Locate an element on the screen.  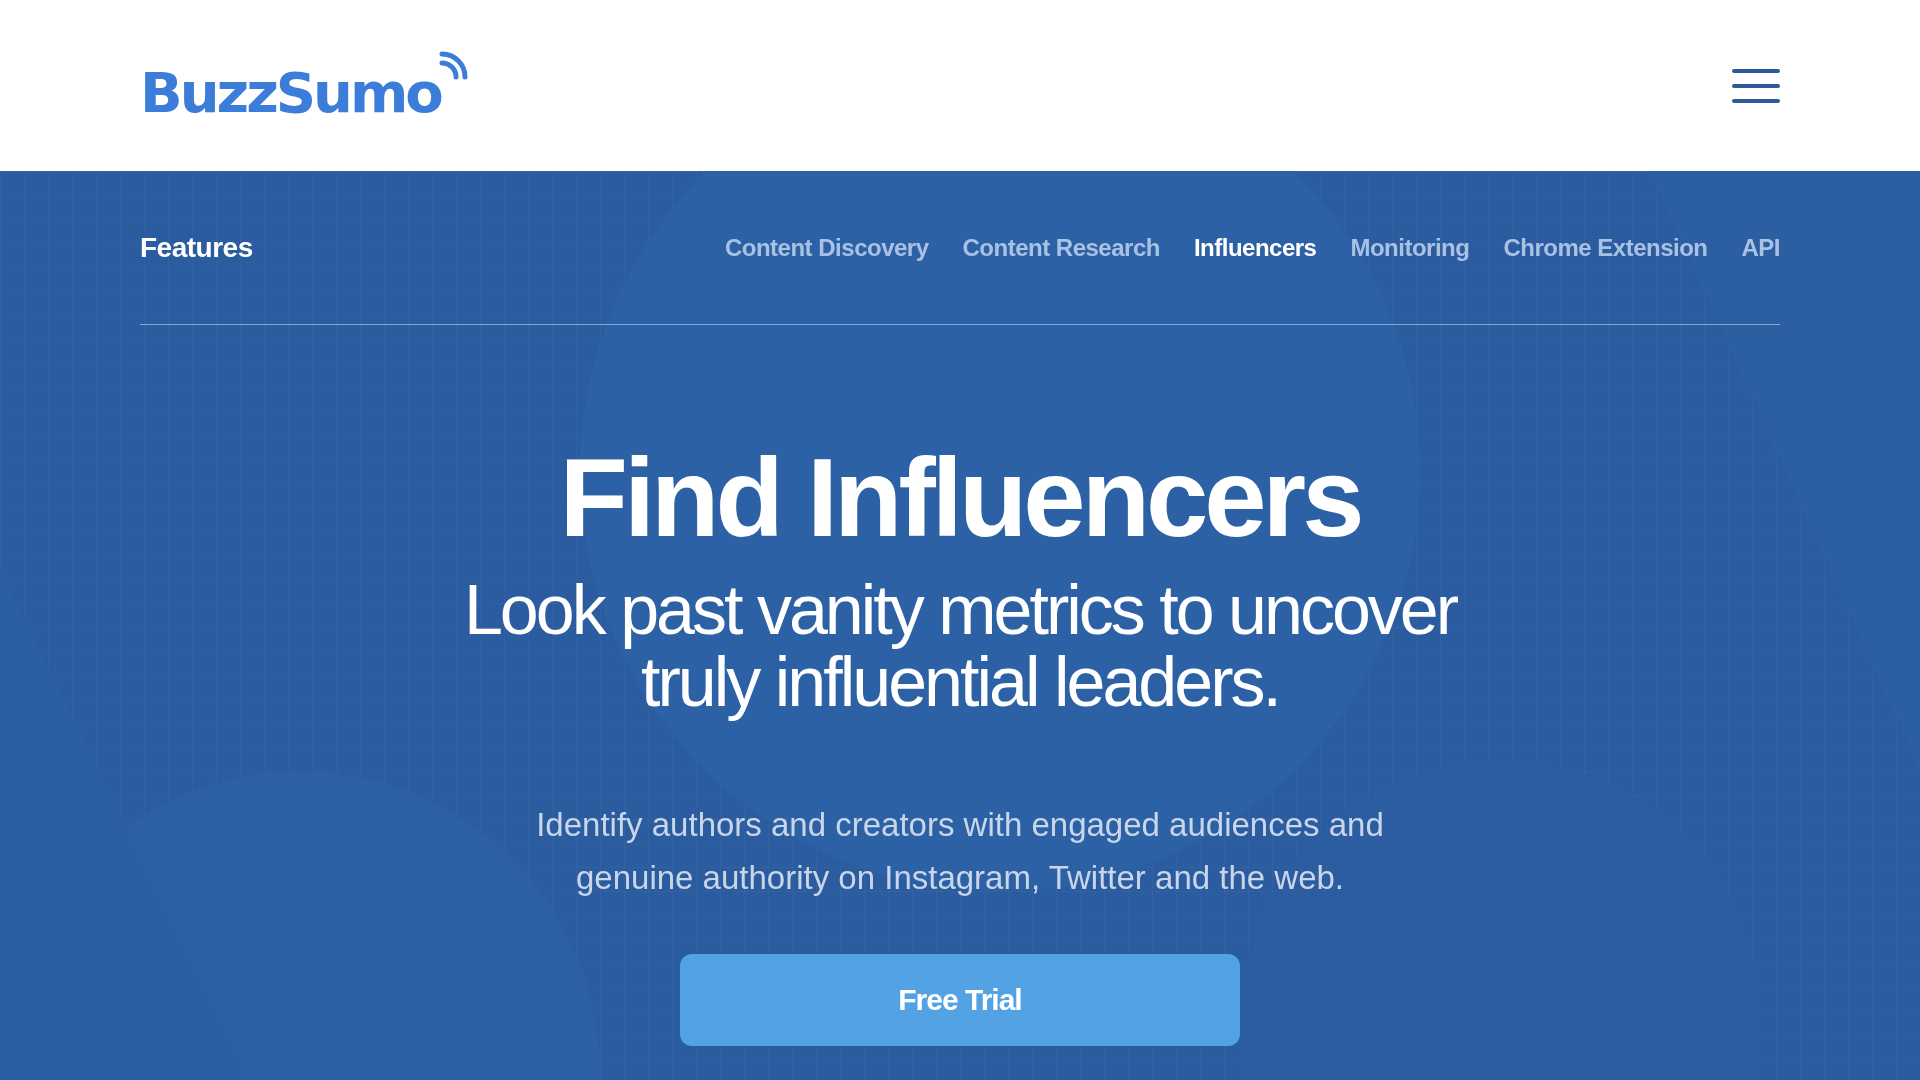
nav-link: API is located at coordinates (1760, 247).